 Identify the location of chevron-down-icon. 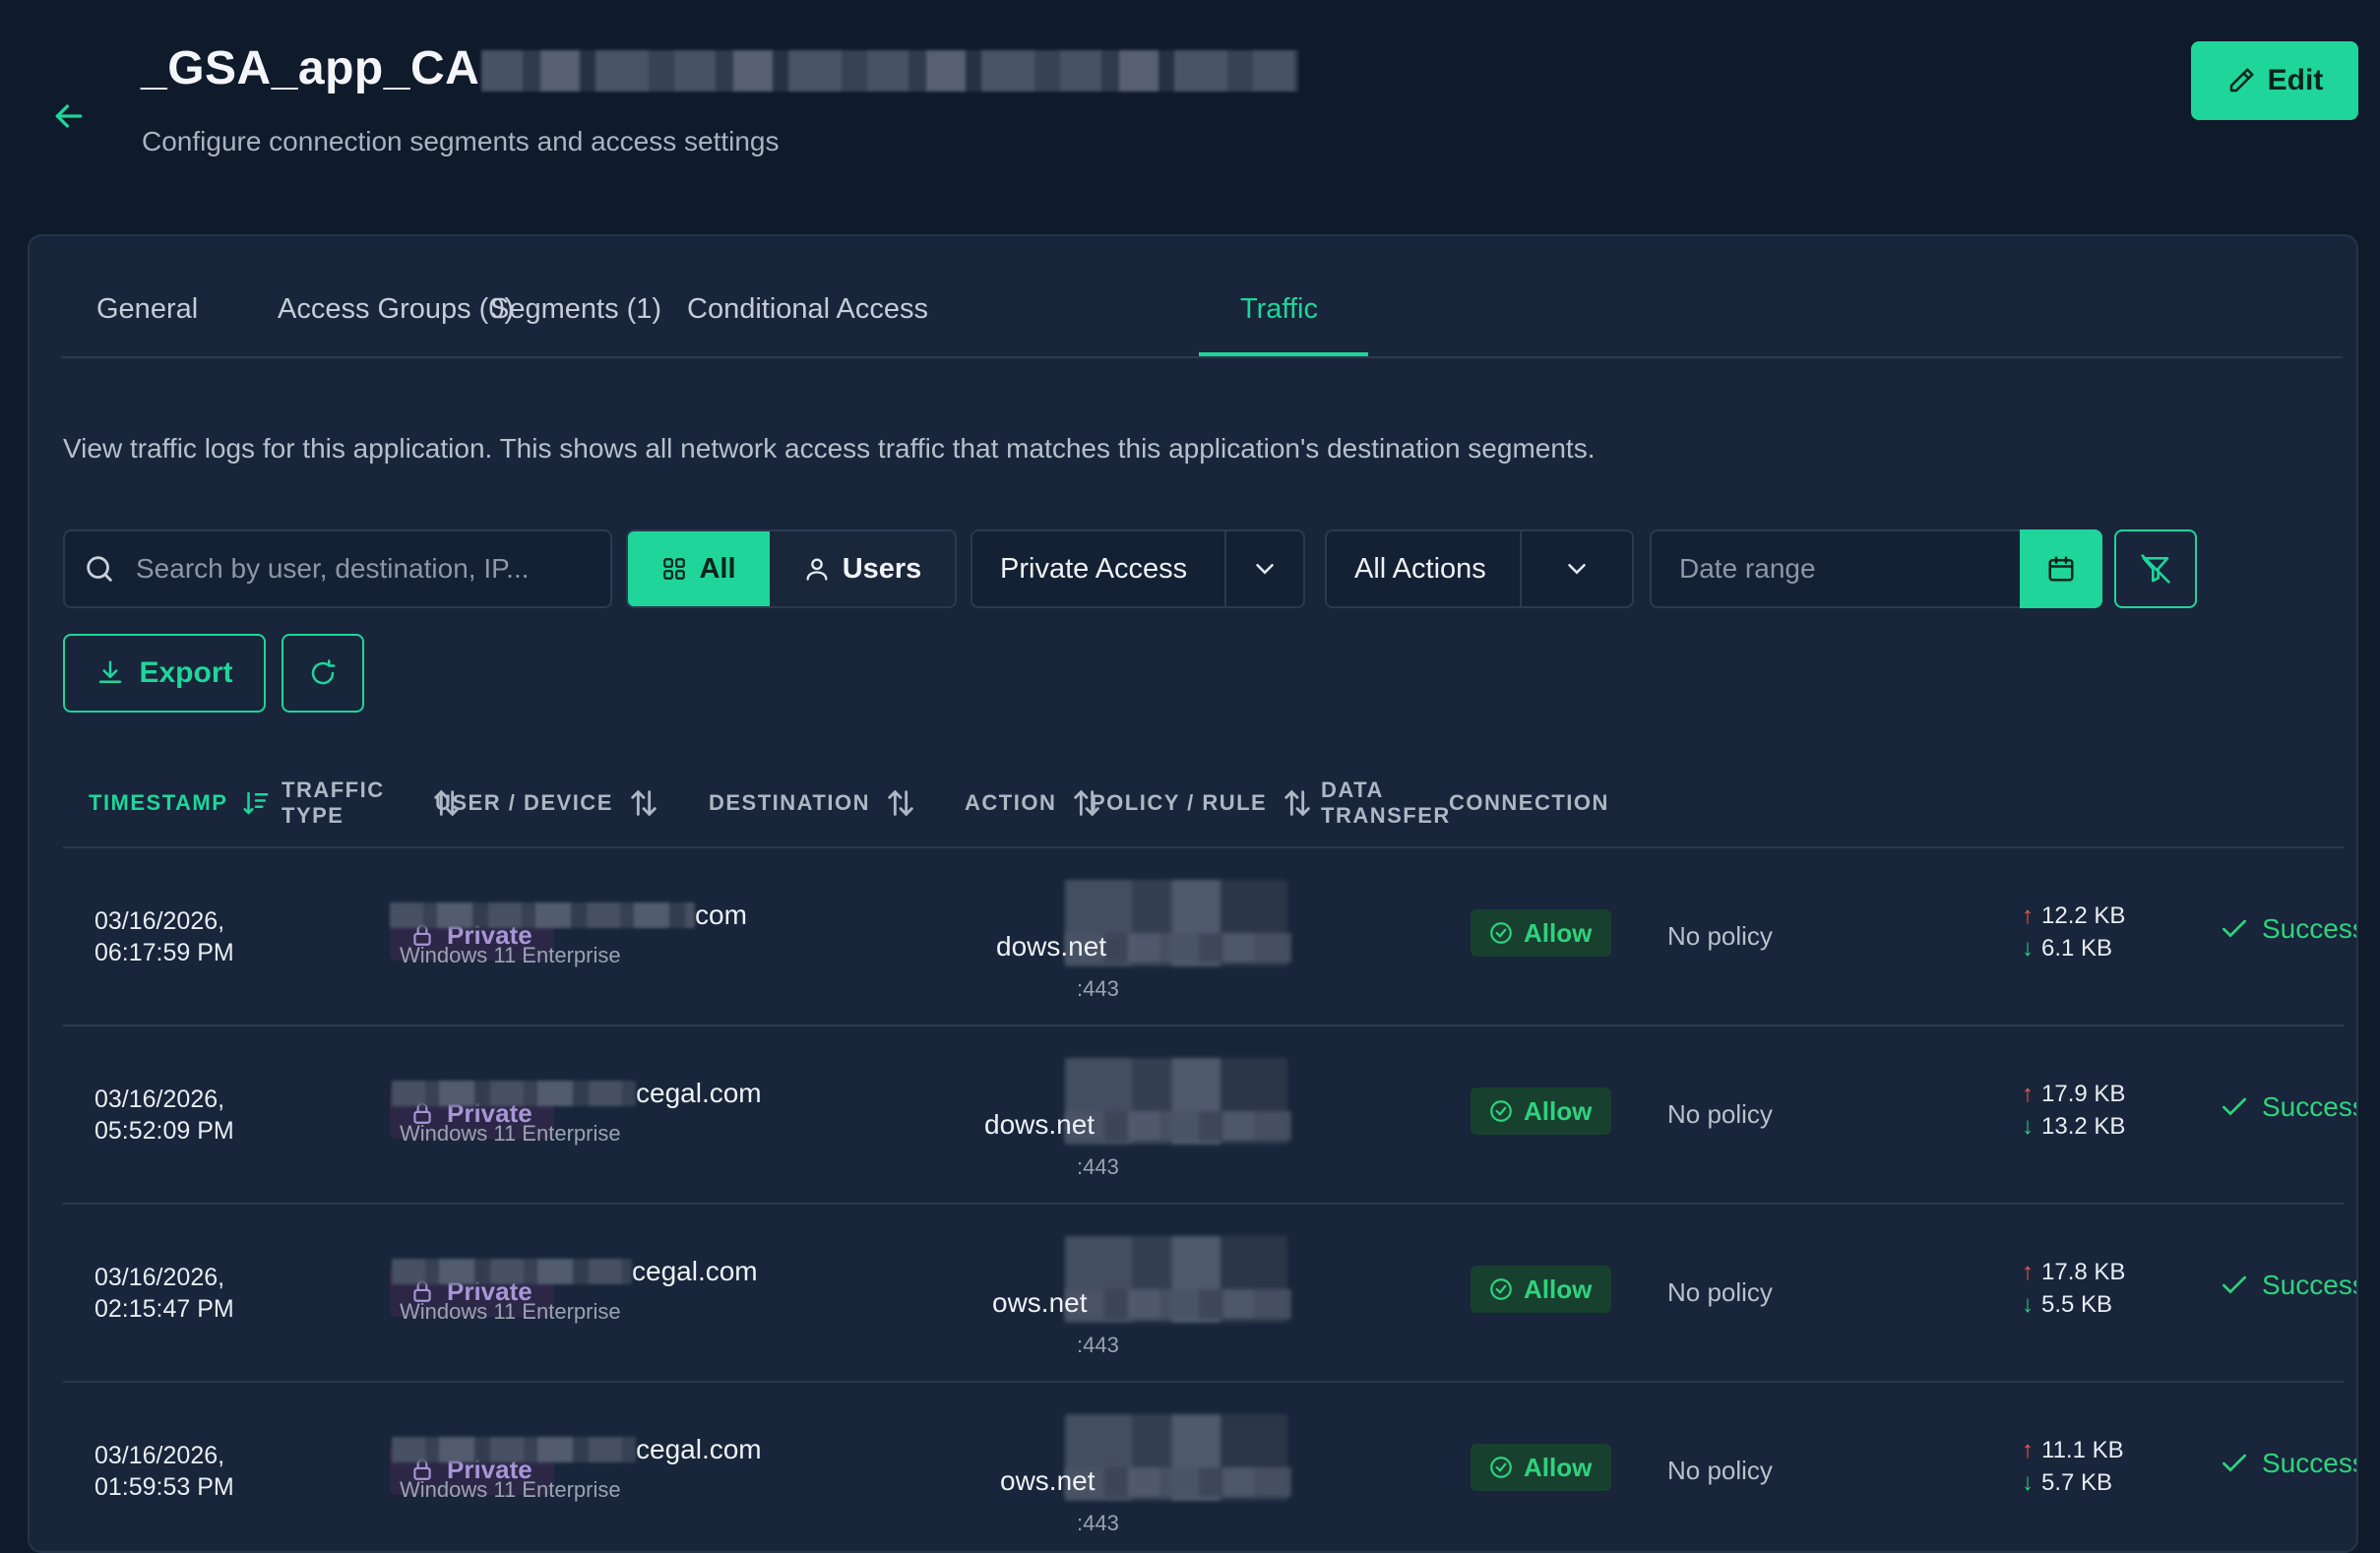
(1577, 569).